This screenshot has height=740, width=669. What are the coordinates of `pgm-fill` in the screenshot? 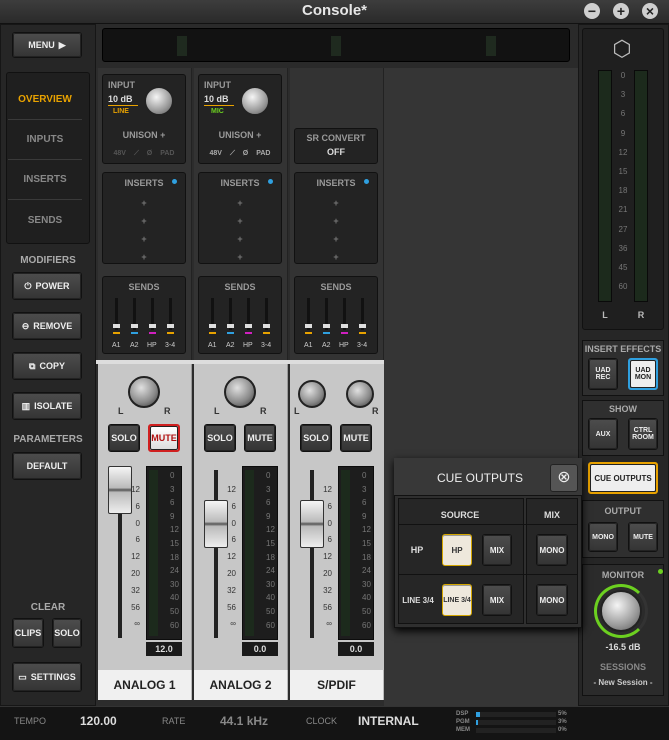 It's located at (477, 722).